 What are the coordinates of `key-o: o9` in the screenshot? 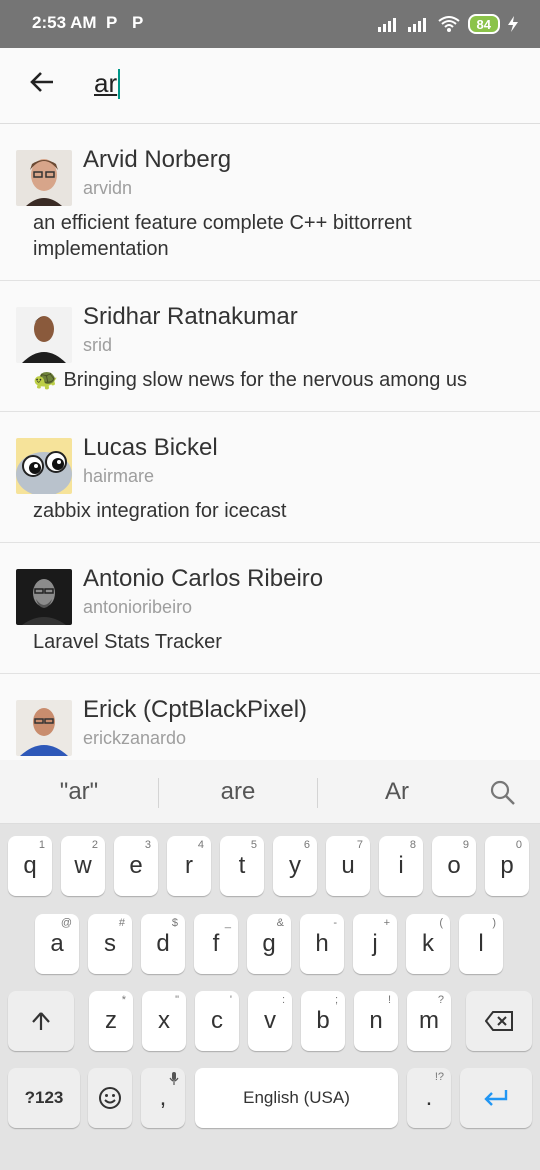 It's located at (454, 866).